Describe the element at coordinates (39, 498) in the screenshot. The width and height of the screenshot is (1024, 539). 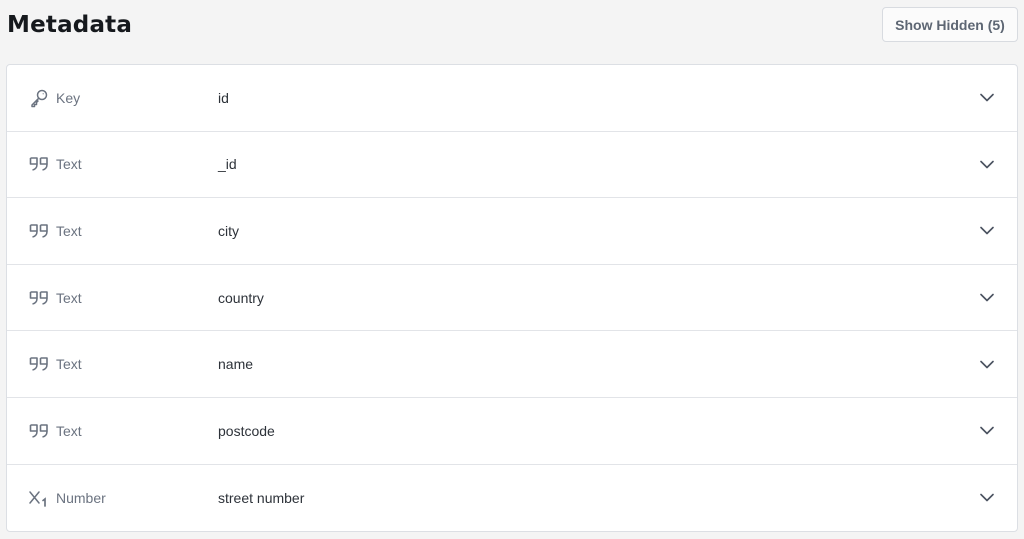
I see `number-icon` at that location.